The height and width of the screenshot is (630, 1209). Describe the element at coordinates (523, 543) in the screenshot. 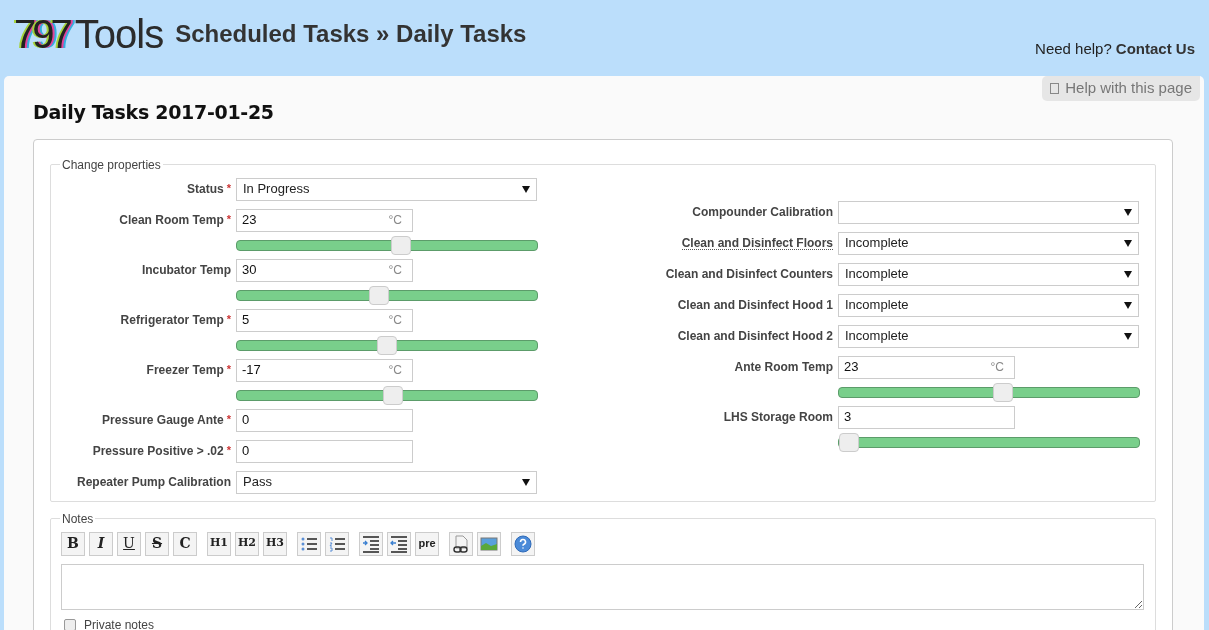

I see `help-icon` at that location.